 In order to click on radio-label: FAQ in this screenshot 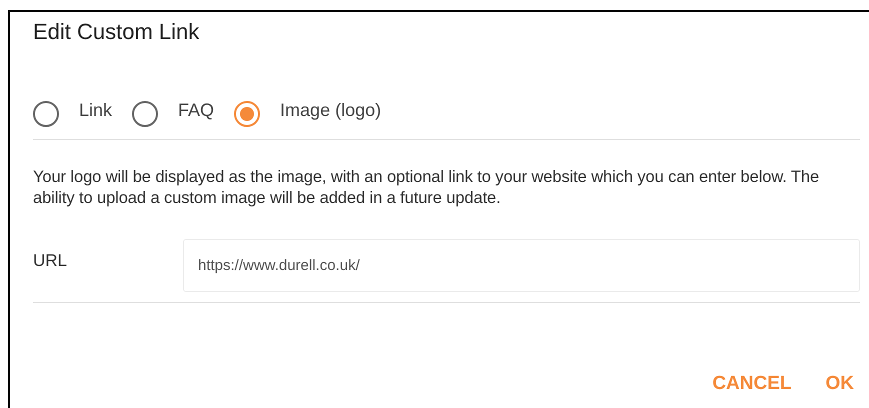, I will do `click(196, 110)`.